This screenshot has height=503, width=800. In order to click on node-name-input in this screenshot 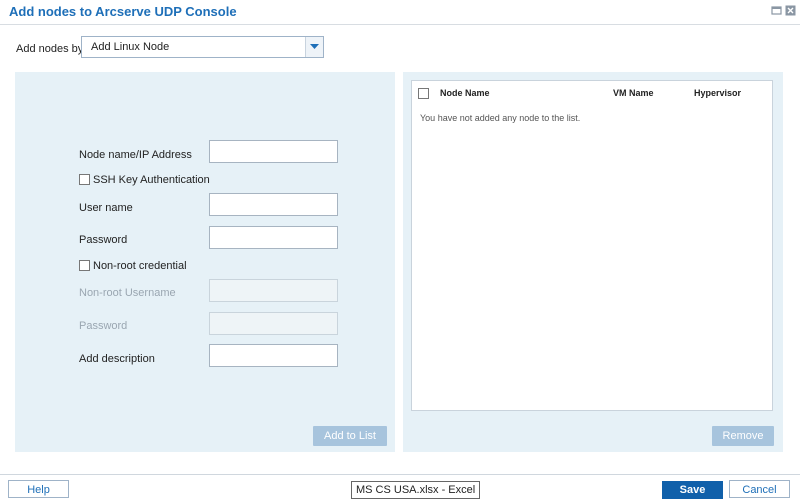, I will do `click(273, 151)`.